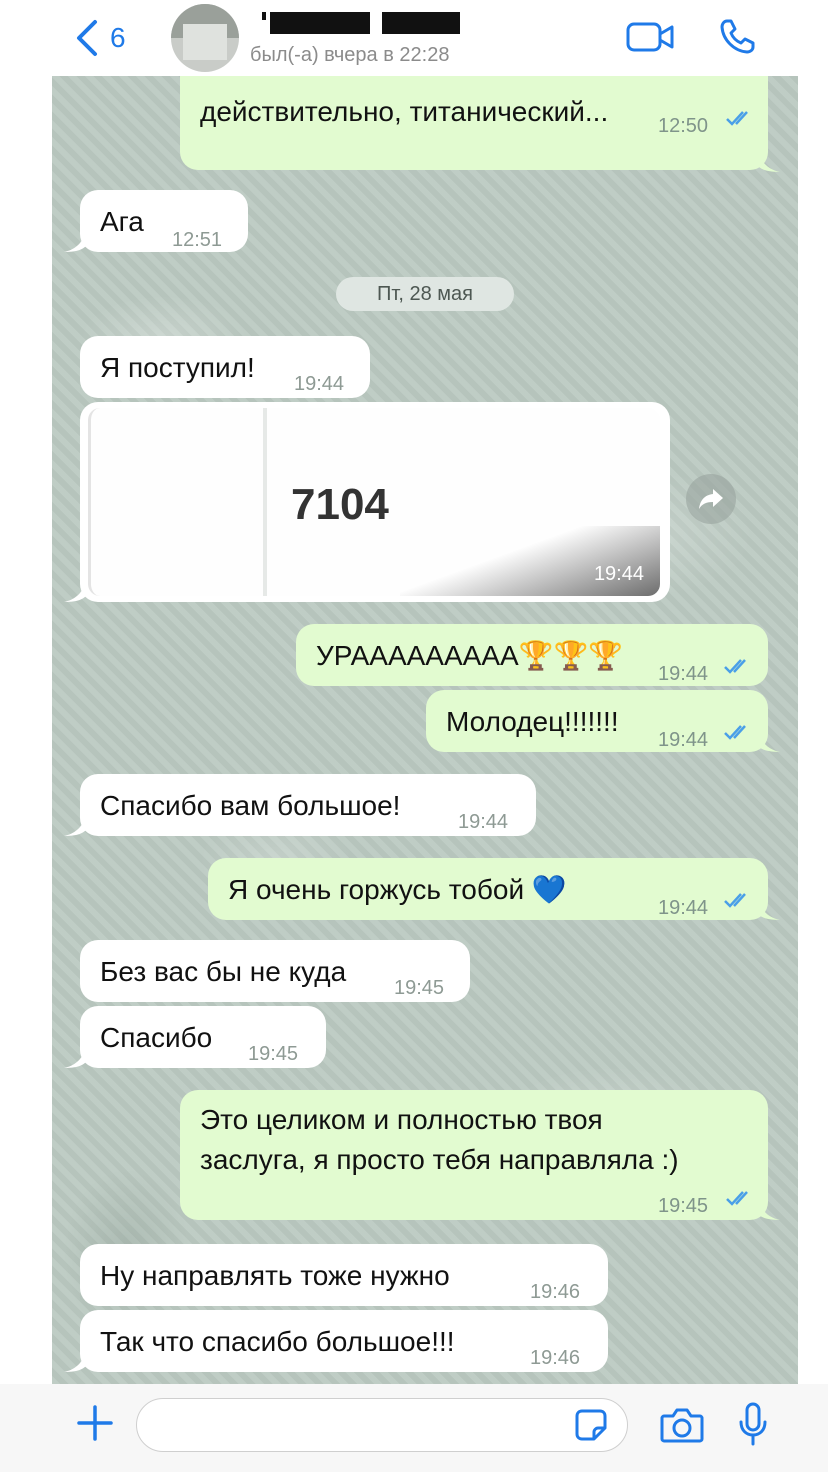  What do you see at coordinates (122, 221) in the screenshot?
I see `message-text: Ага` at bounding box center [122, 221].